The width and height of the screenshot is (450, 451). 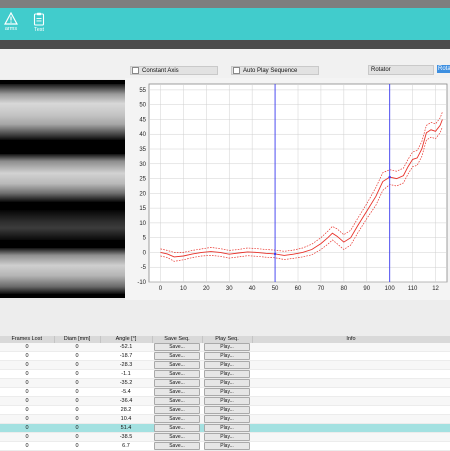 I want to click on x-tick-label: 80, so click(x=344, y=289).